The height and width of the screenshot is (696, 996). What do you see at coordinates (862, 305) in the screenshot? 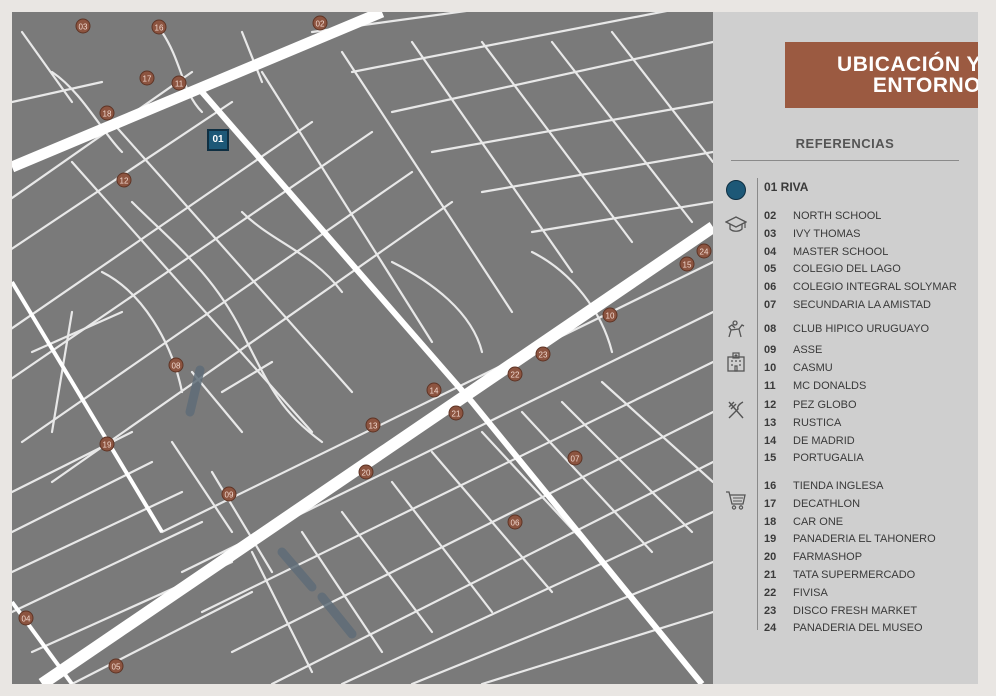
I see `legend-item-name: SECUNDARIA LA AMISTAD` at bounding box center [862, 305].